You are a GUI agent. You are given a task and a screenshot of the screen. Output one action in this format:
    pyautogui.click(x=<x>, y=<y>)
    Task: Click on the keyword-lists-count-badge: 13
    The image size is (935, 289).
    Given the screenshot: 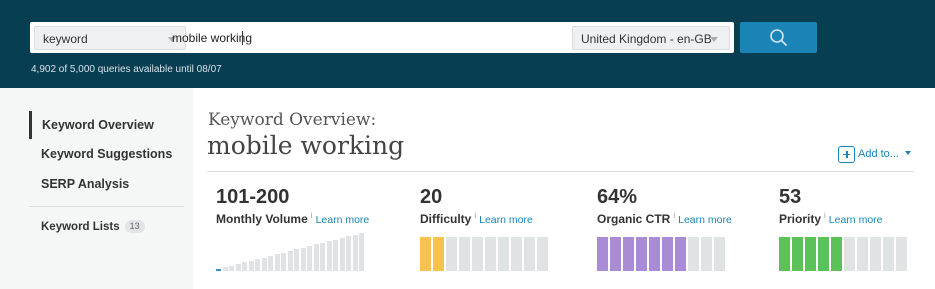 What is the action you would take?
    pyautogui.click(x=134, y=226)
    